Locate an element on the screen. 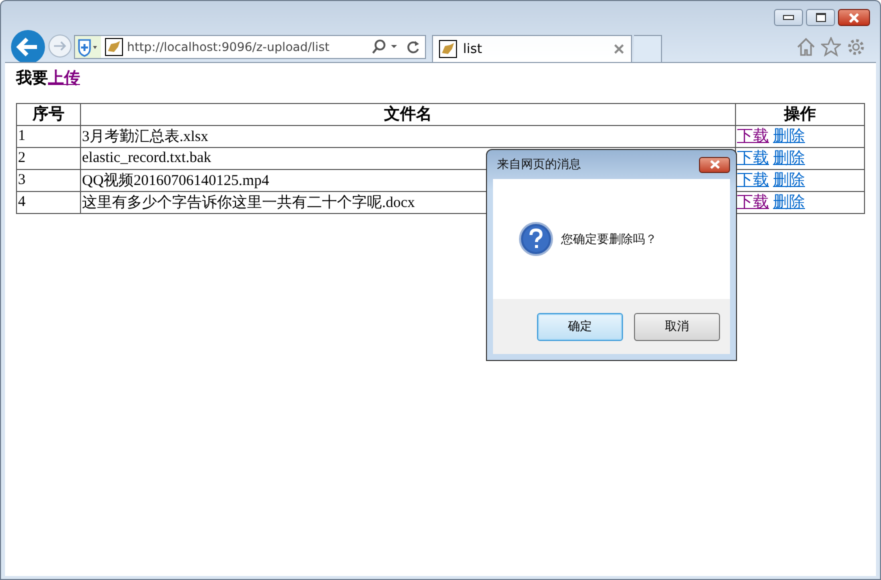  dialog-message: 您确定要删除吗？ is located at coordinates (609, 239).